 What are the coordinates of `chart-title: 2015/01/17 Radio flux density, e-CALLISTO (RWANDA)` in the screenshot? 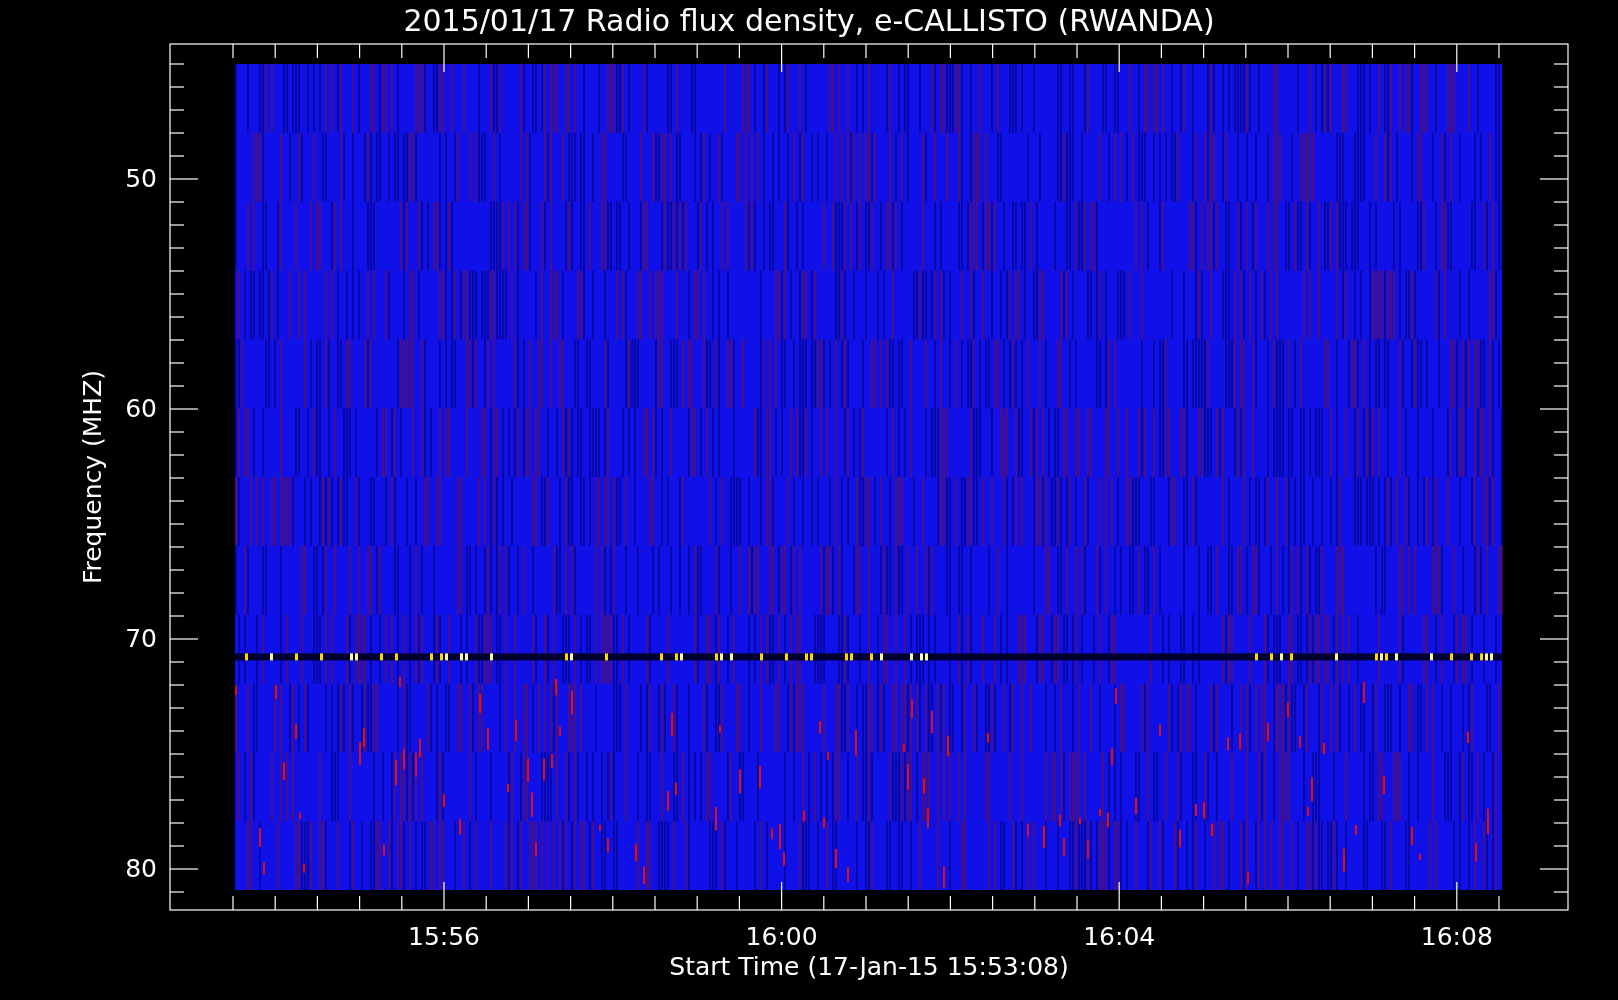 It's located at (809, 21).